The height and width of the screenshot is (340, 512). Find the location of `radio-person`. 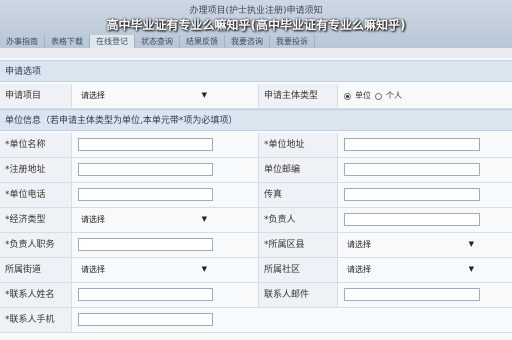

radio-person is located at coordinates (378, 96).